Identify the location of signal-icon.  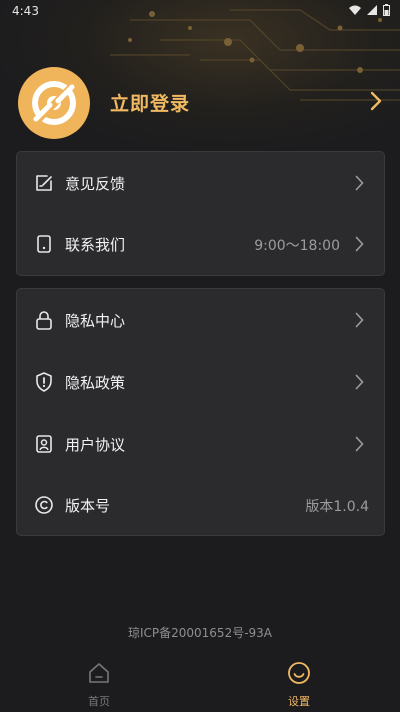
(372, 10).